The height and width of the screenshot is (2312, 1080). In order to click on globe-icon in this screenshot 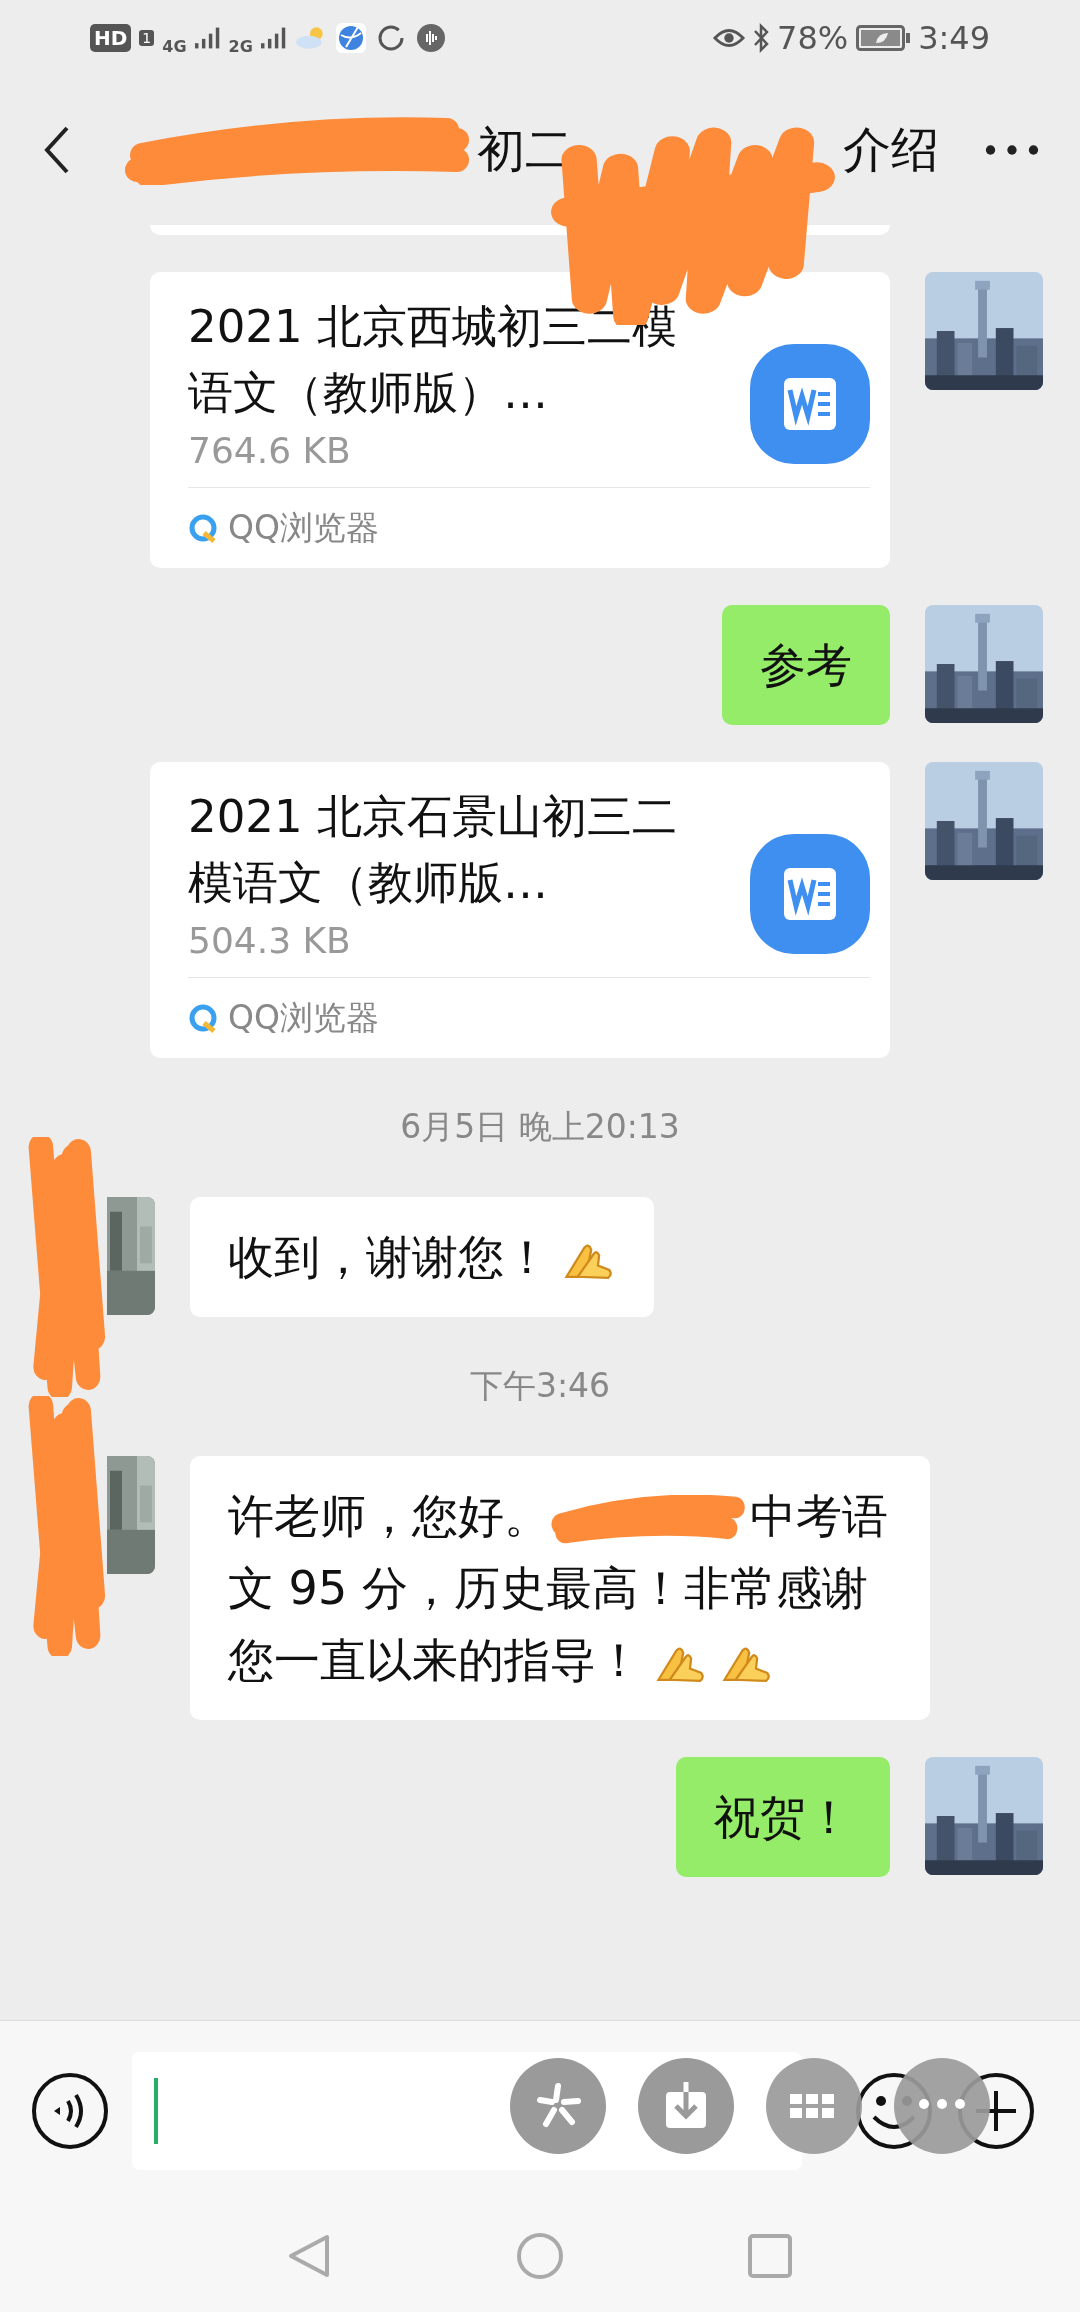, I will do `click(350, 37)`.